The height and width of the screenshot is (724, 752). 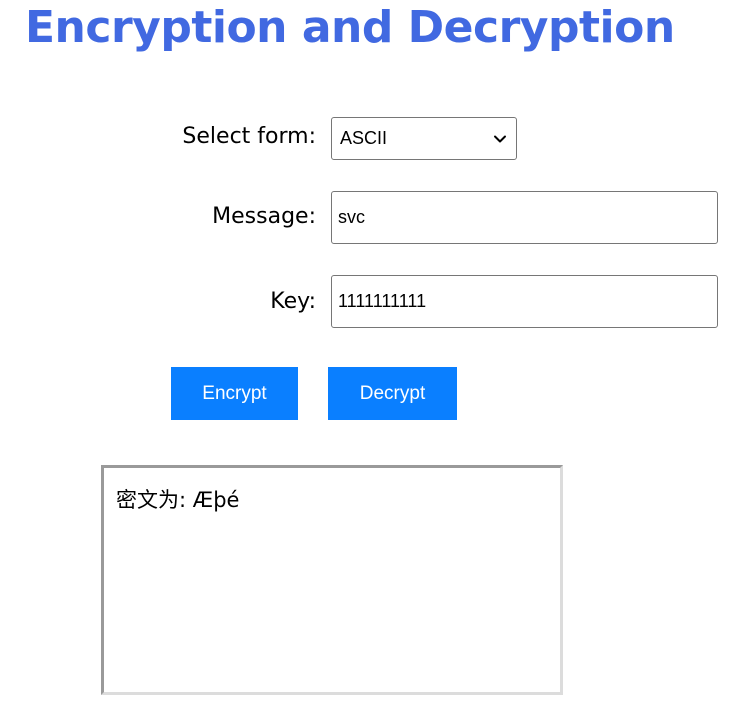 What do you see at coordinates (293, 301) in the screenshot?
I see `key-label: Key:` at bounding box center [293, 301].